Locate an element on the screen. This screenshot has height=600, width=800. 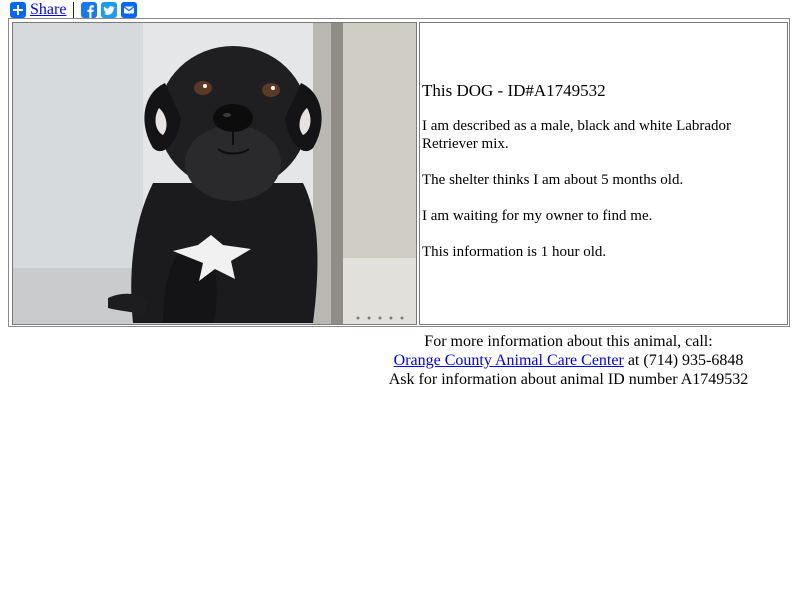
share-divider is located at coordinates (74, 9).